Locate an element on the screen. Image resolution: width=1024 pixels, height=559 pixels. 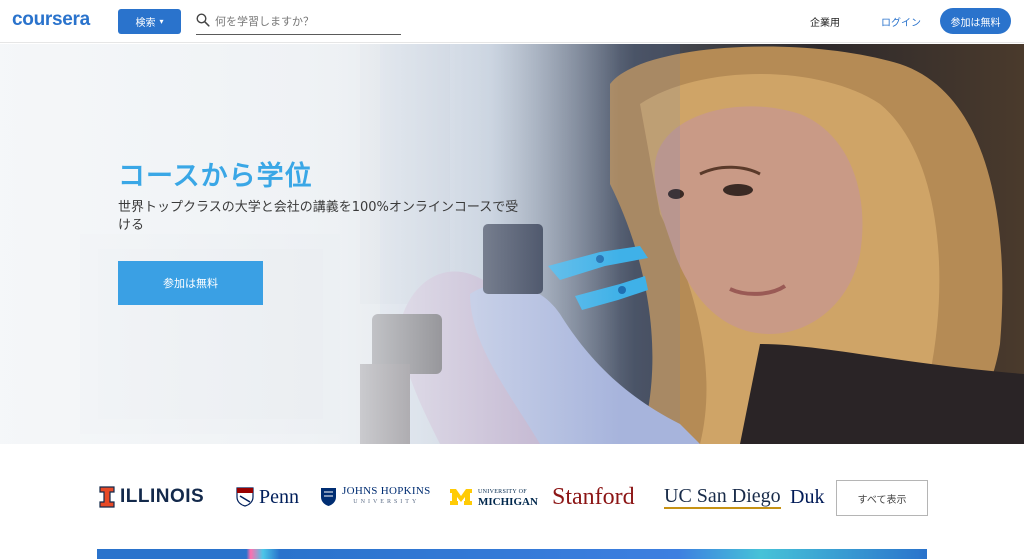
explore-button: 検索 ▾ is located at coordinates (149, 21).